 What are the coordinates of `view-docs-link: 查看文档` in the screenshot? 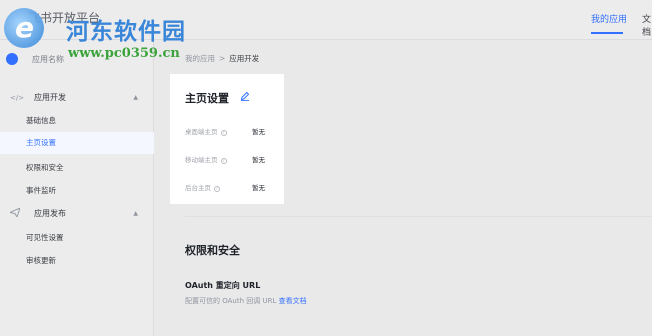 It's located at (293, 301).